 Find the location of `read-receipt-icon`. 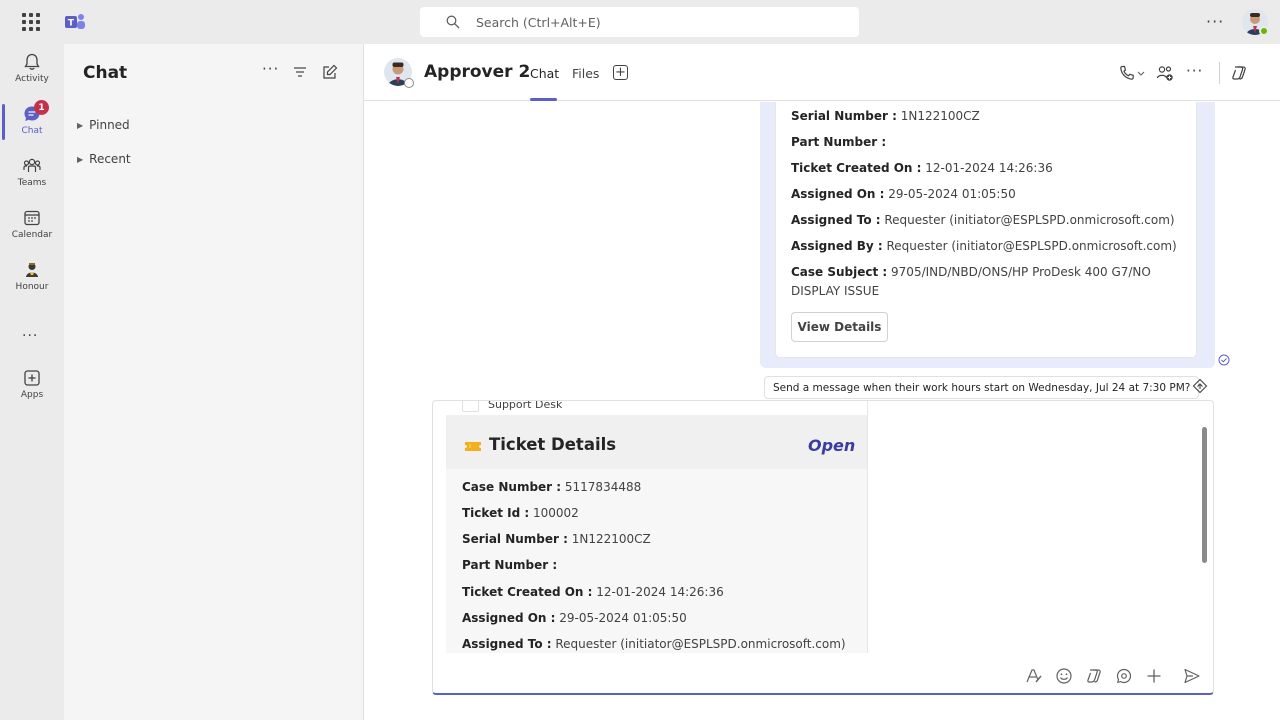

read-receipt-icon is located at coordinates (1224, 360).